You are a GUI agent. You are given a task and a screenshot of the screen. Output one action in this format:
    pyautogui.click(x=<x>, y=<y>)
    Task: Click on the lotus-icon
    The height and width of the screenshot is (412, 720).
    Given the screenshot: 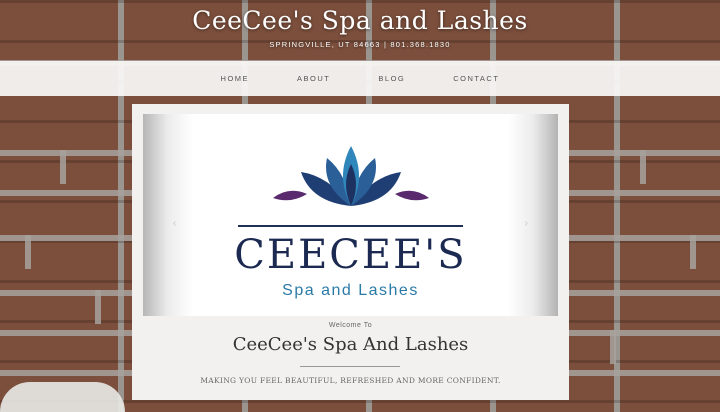 What is the action you would take?
    pyautogui.click(x=351, y=176)
    